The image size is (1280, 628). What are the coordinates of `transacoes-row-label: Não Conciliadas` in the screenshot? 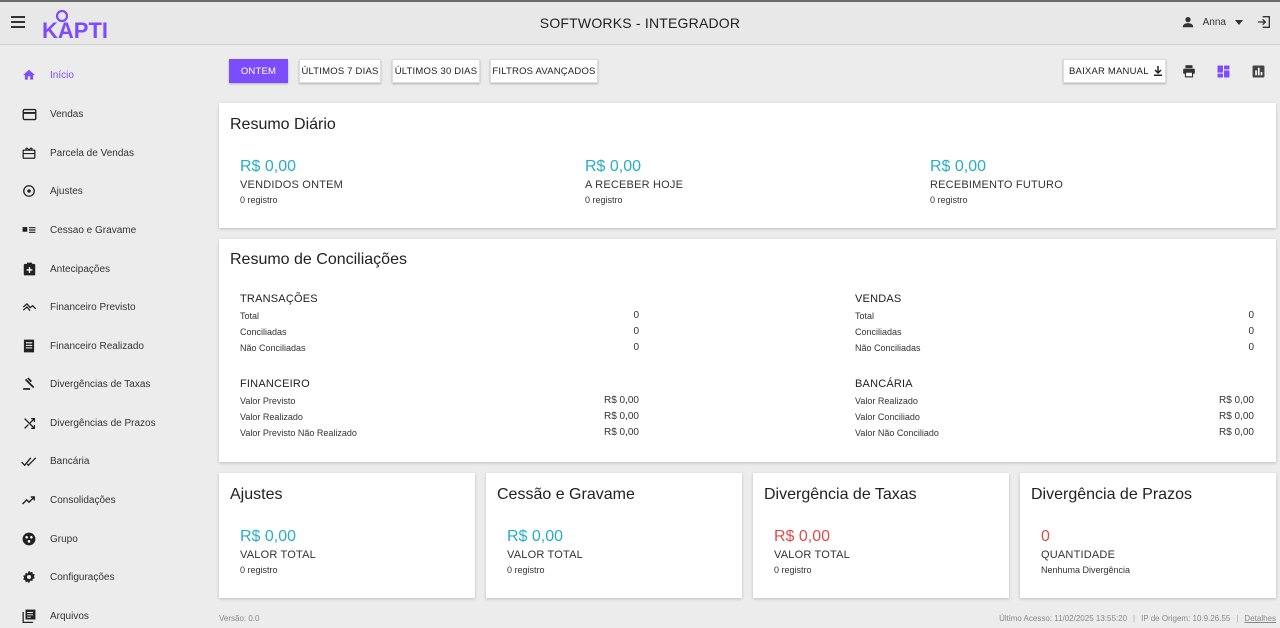 It's located at (273, 348).